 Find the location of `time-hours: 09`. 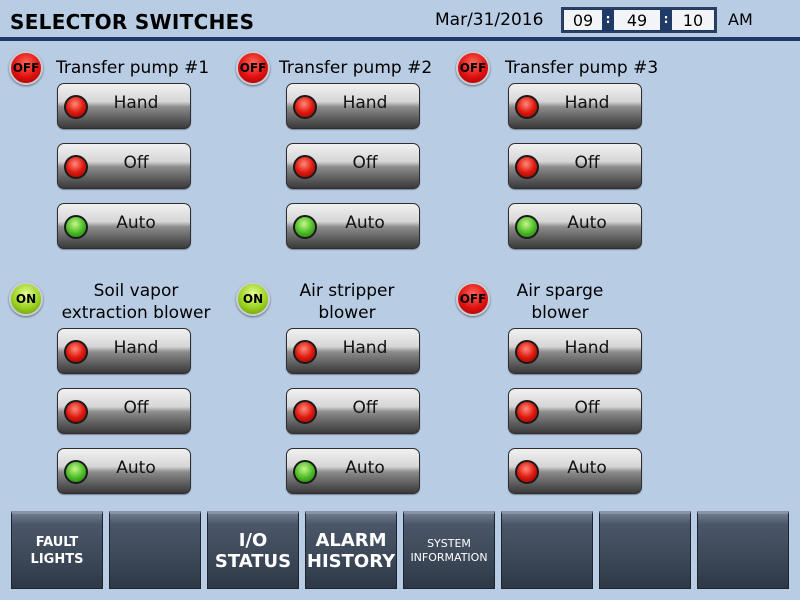

time-hours: 09 is located at coordinates (583, 20).